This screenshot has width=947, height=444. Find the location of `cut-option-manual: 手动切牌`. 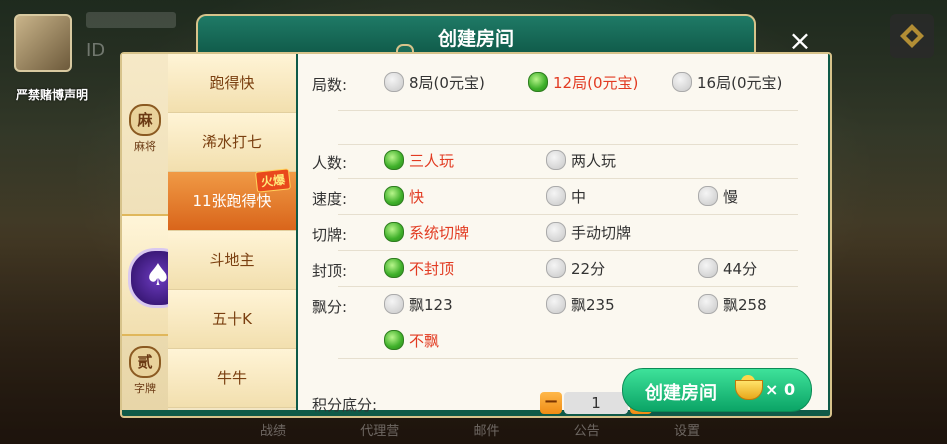

cut-option-manual: 手动切牌 is located at coordinates (588, 232).